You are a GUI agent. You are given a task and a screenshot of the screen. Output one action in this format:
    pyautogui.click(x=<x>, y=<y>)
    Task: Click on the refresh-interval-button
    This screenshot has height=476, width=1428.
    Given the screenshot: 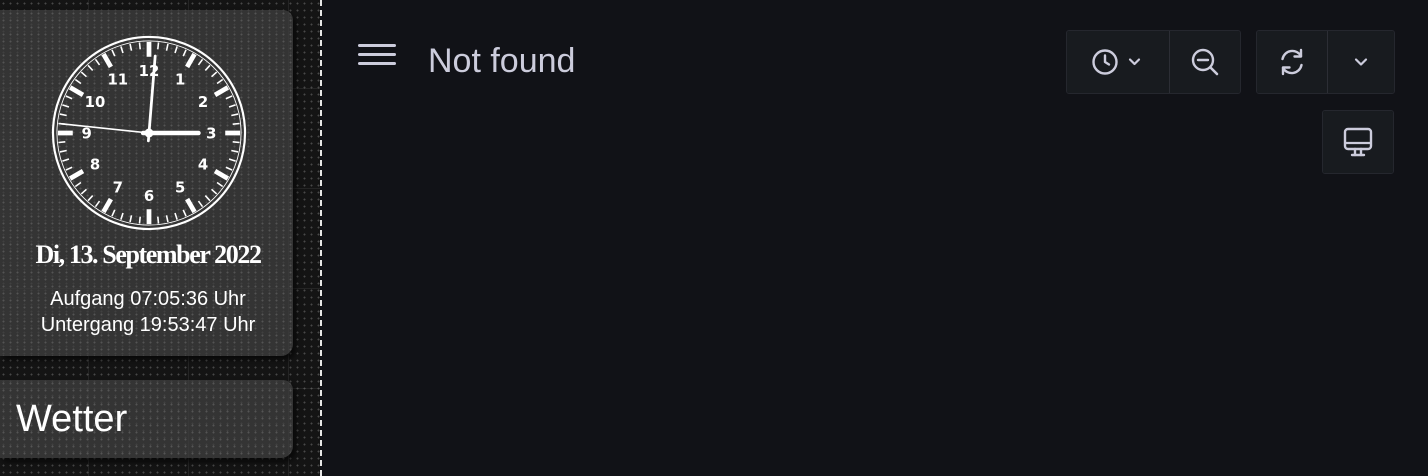 What is the action you would take?
    pyautogui.click(x=1360, y=62)
    